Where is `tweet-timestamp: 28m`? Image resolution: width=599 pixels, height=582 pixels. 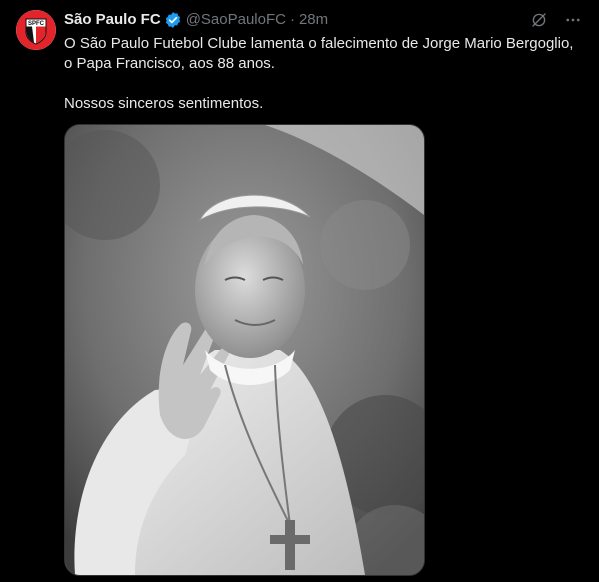 tweet-timestamp: 28m is located at coordinates (313, 20).